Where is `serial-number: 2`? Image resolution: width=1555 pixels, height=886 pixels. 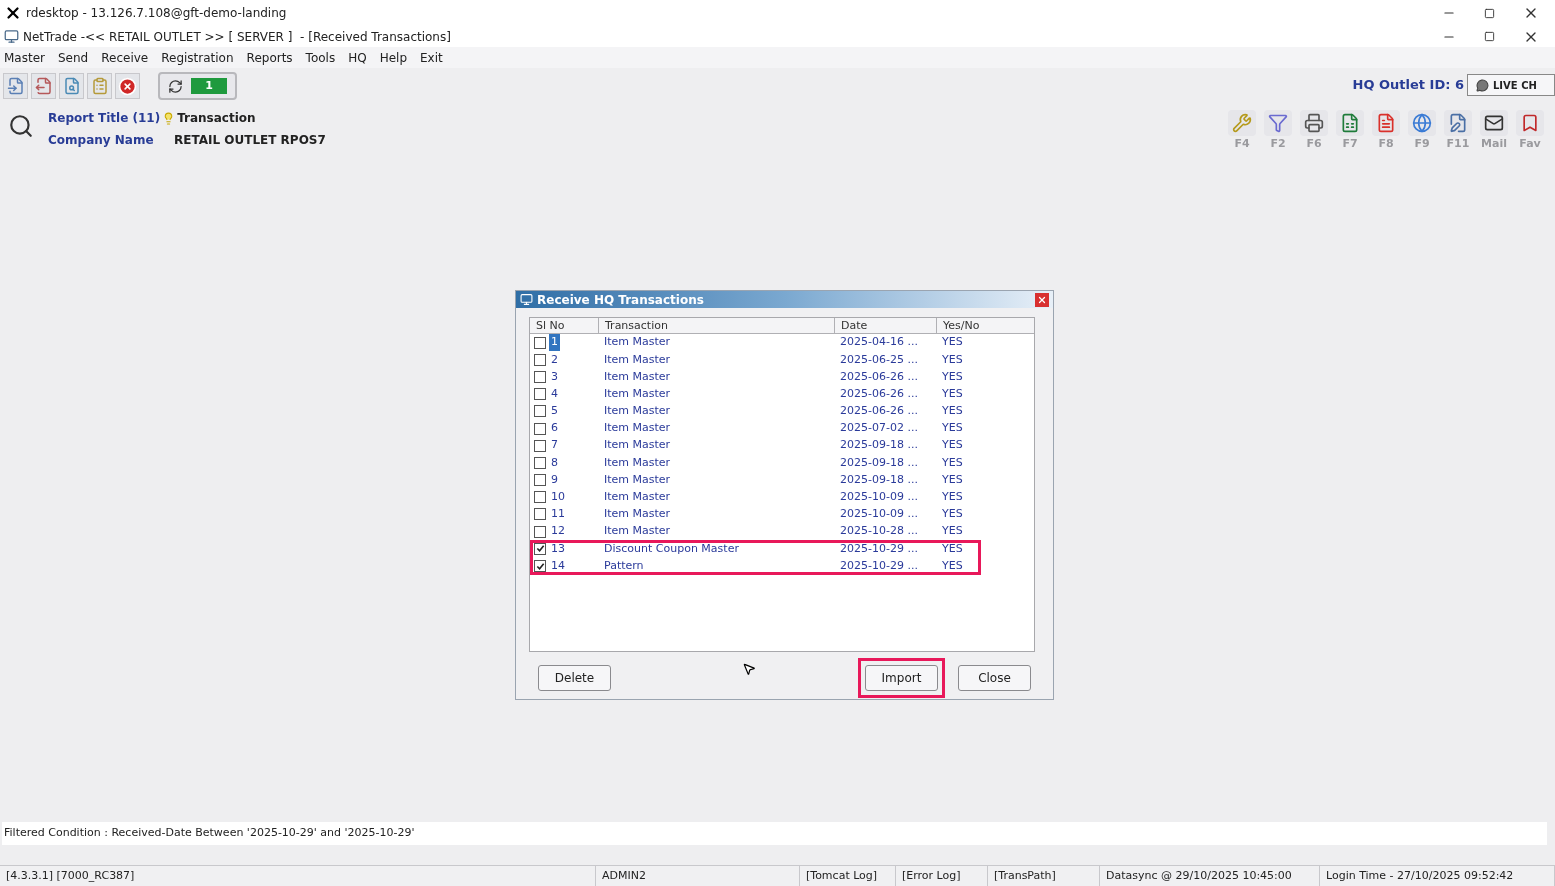
serial-number: 2 is located at coordinates (554, 359).